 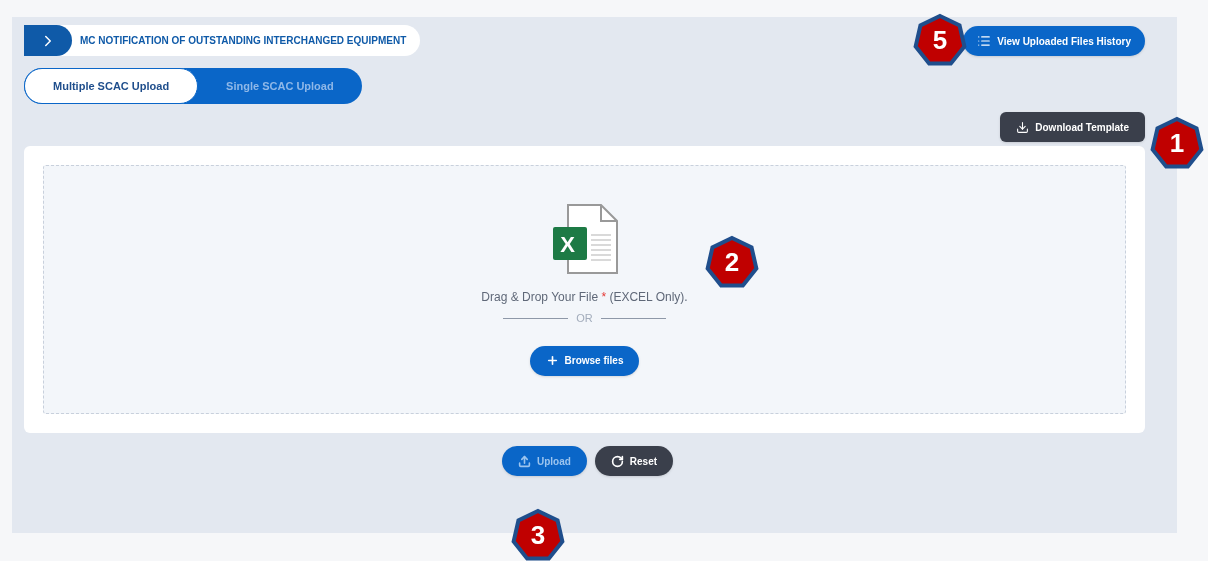 I want to click on callout-badge: 2, so click(x=732, y=262).